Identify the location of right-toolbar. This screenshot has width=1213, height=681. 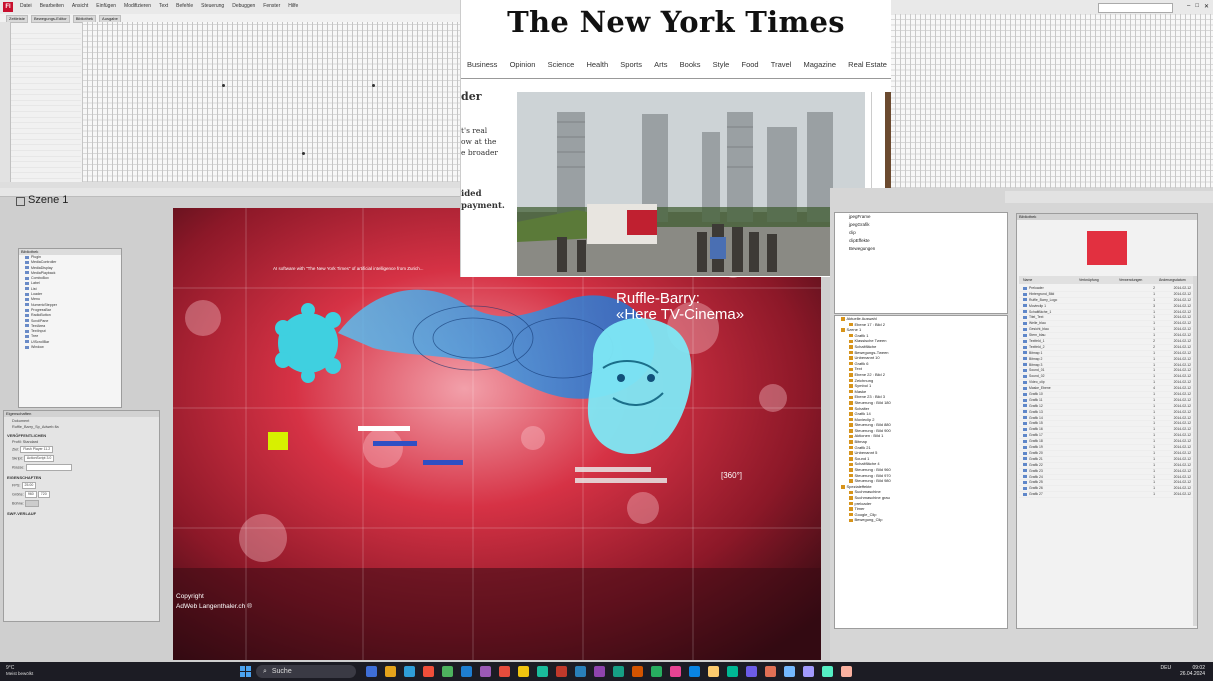
(1109, 197).